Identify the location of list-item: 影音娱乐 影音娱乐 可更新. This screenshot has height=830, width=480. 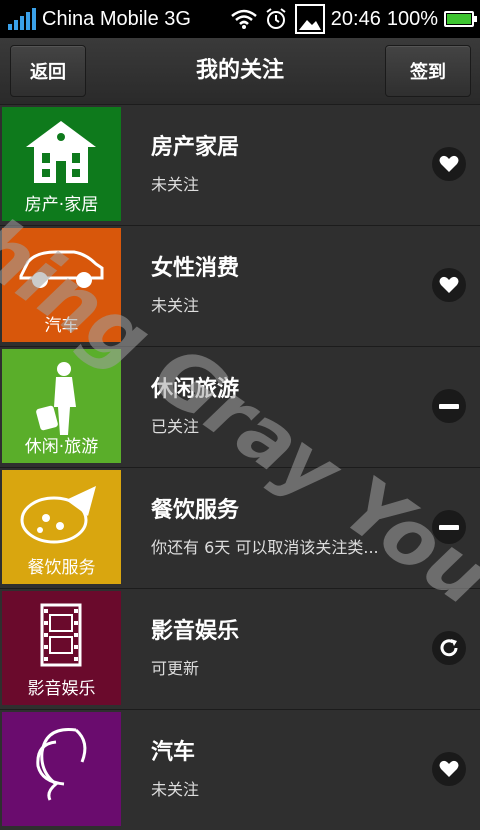
(240, 648).